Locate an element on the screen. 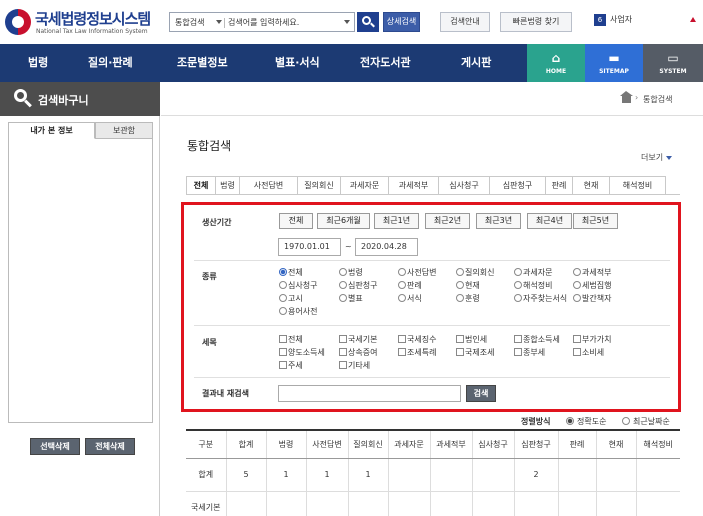 The image size is (703, 516). type-option: 판례 is located at coordinates (410, 285).